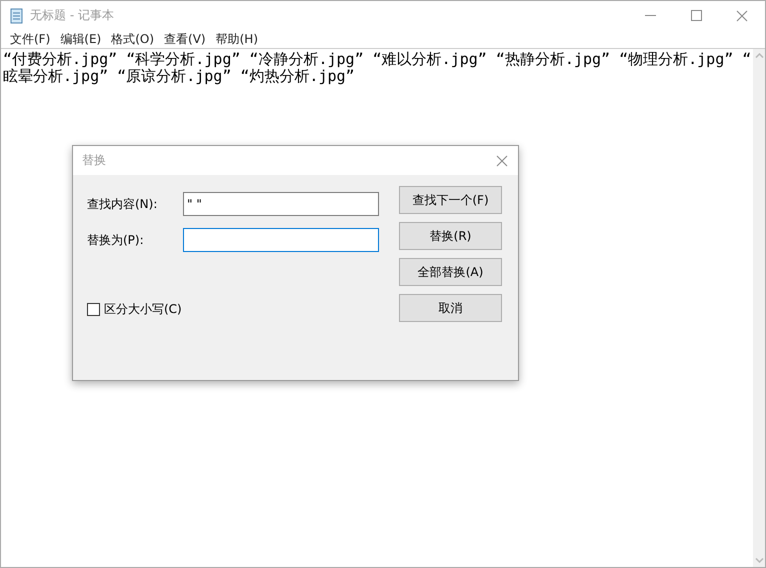  What do you see at coordinates (143, 309) in the screenshot?
I see `checkbox-label: 区分大小写(C)` at bounding box center [143, 309].